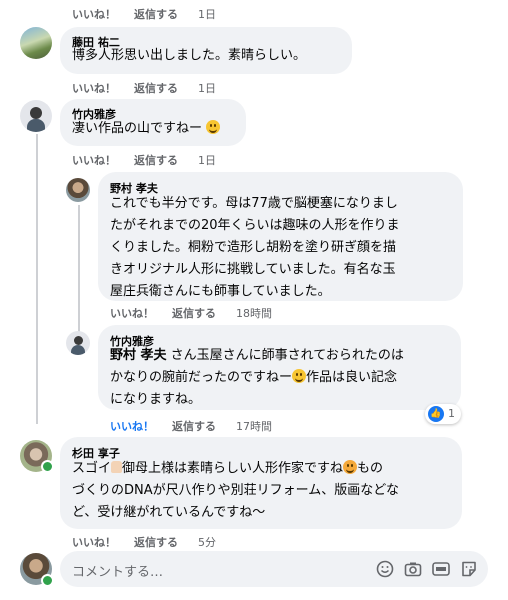 The image size is (508, 600). Describe the element at coordinates (253, 269) in the screenshot. I see `comment-text-line: きオリジナル人形に挑戦していました。有名な玉` at that location.